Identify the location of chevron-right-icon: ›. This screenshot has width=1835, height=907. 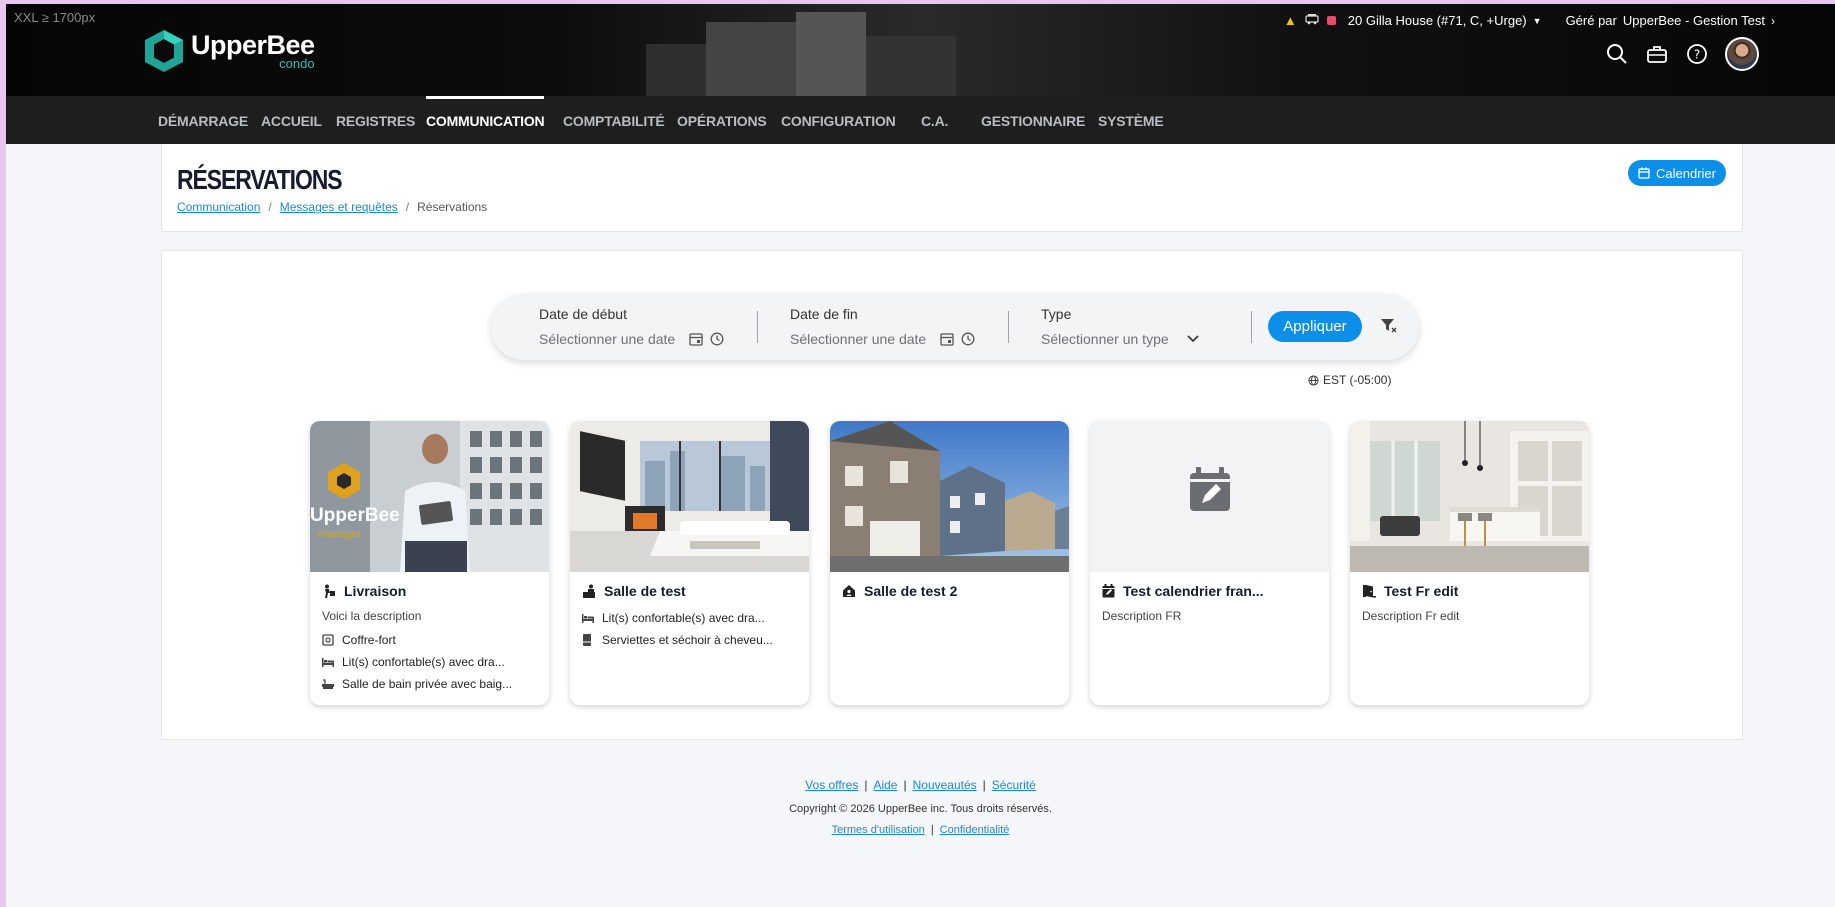
(1773, 21).